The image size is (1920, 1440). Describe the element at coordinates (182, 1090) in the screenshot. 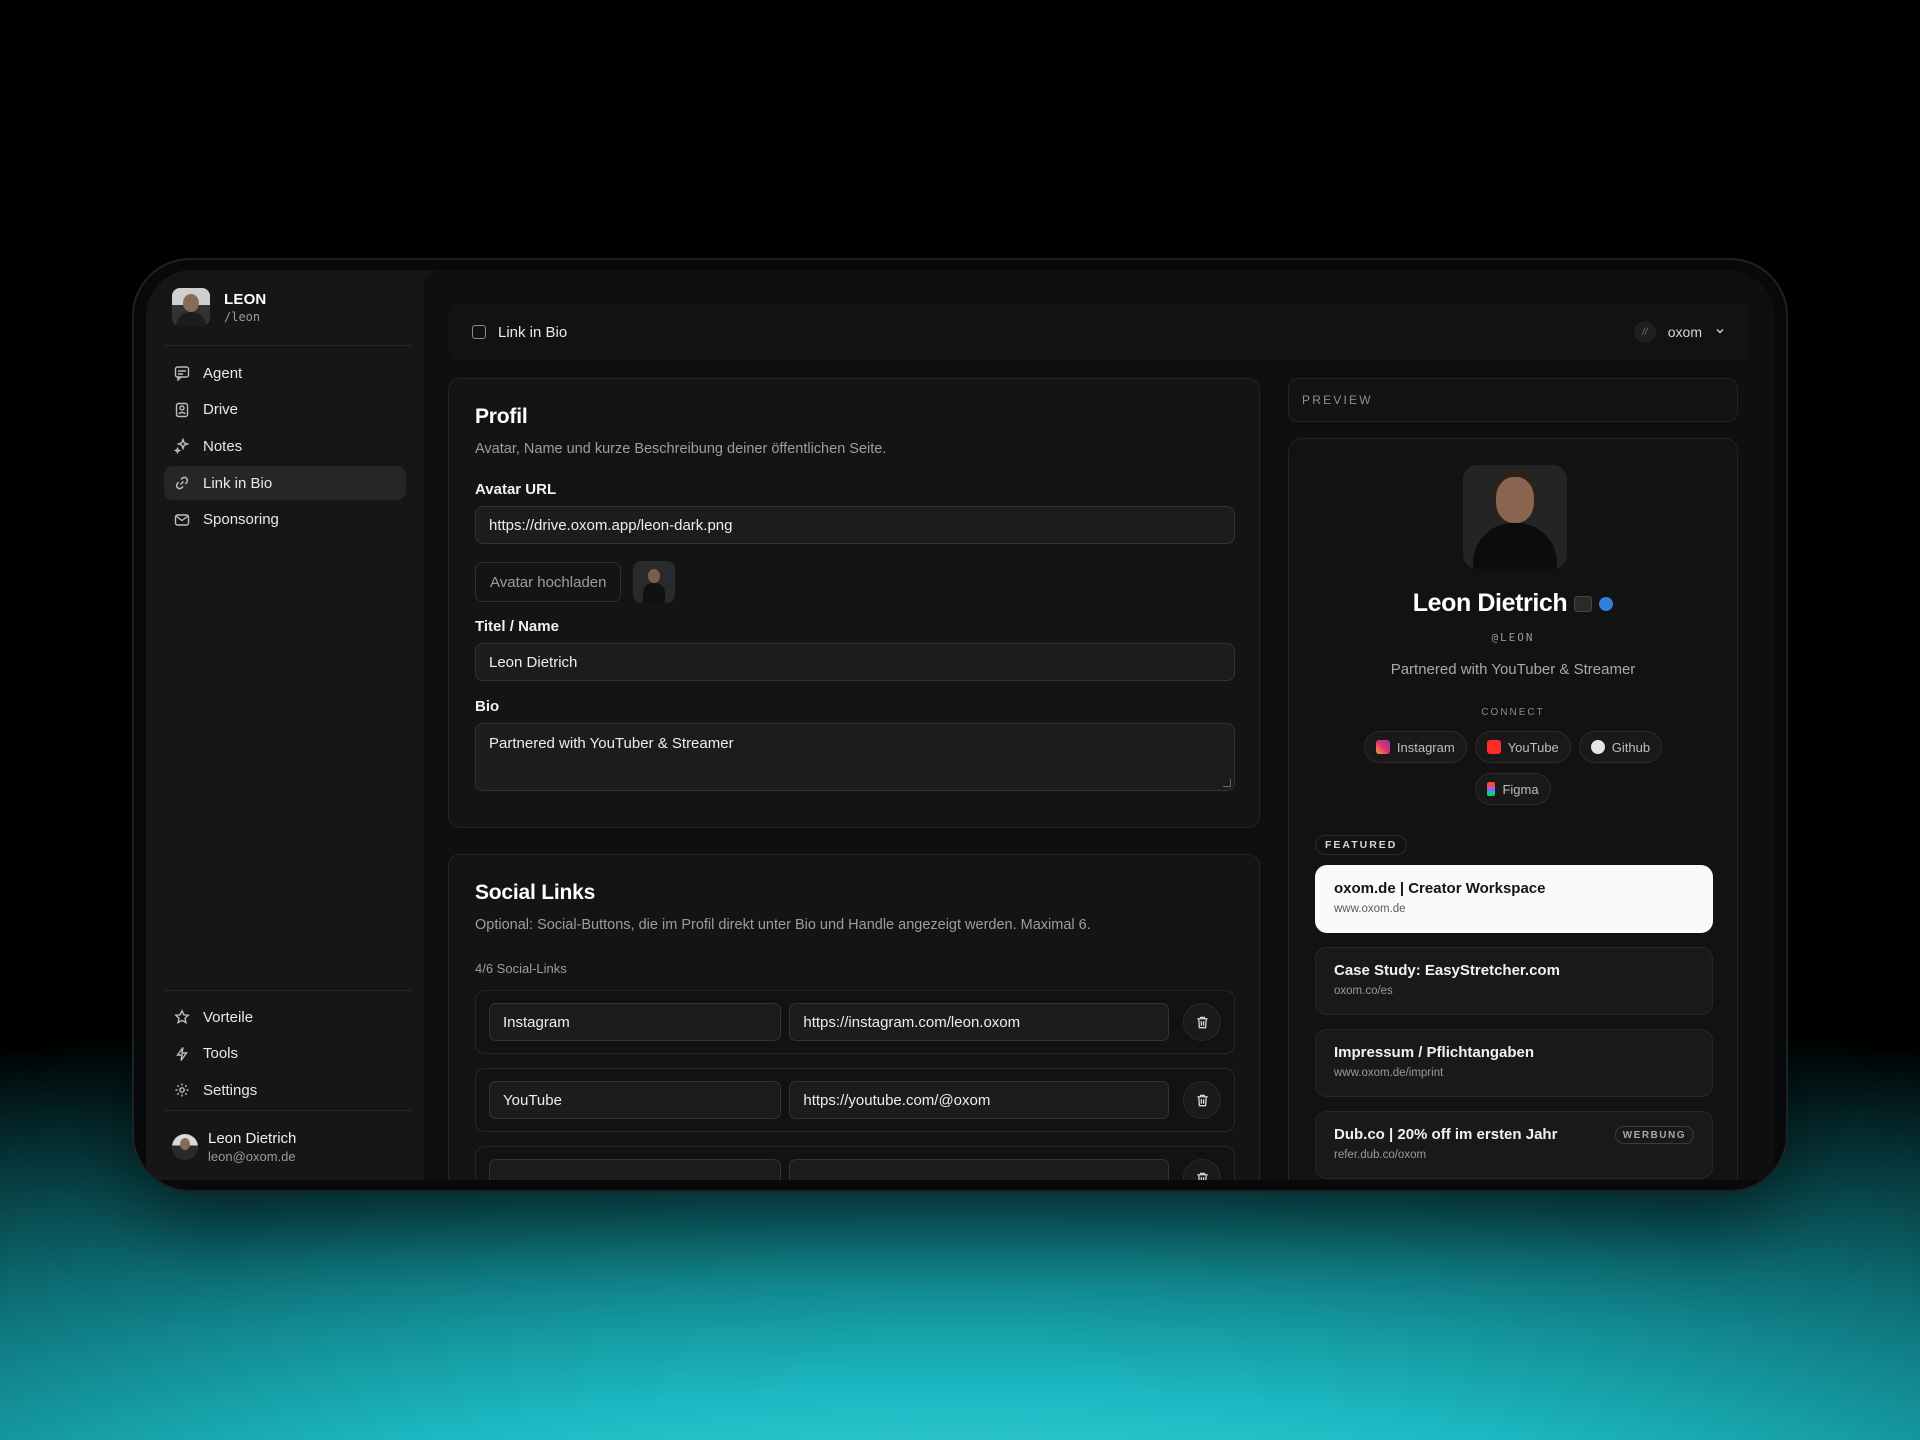

I see `gear-icon` at that location.